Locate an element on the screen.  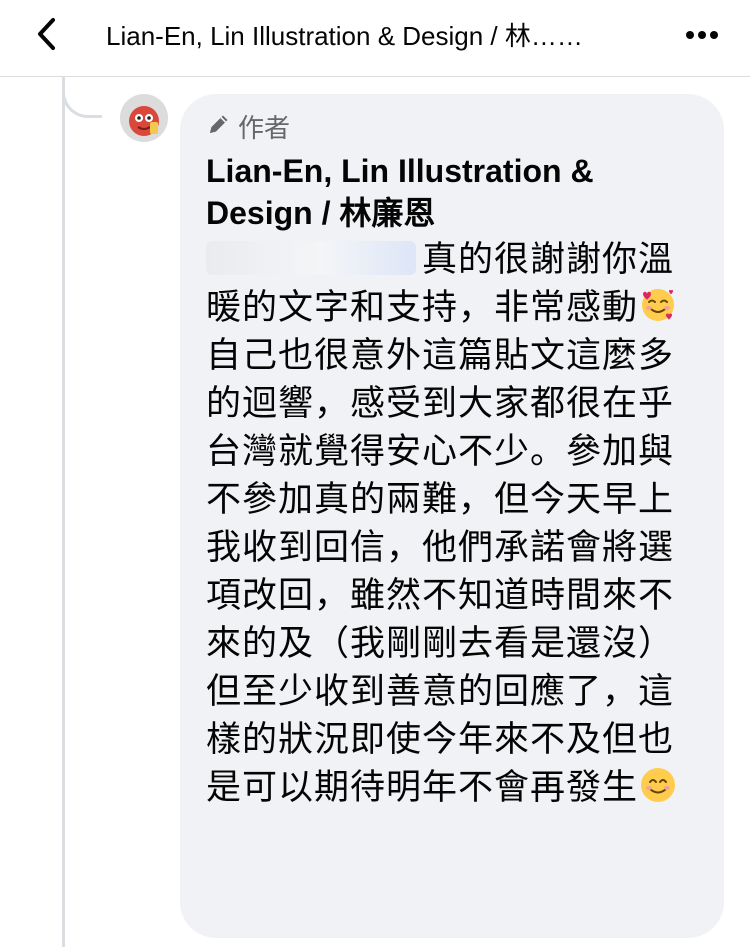
author-badge: 作者 is located at coordinates (248, 126).